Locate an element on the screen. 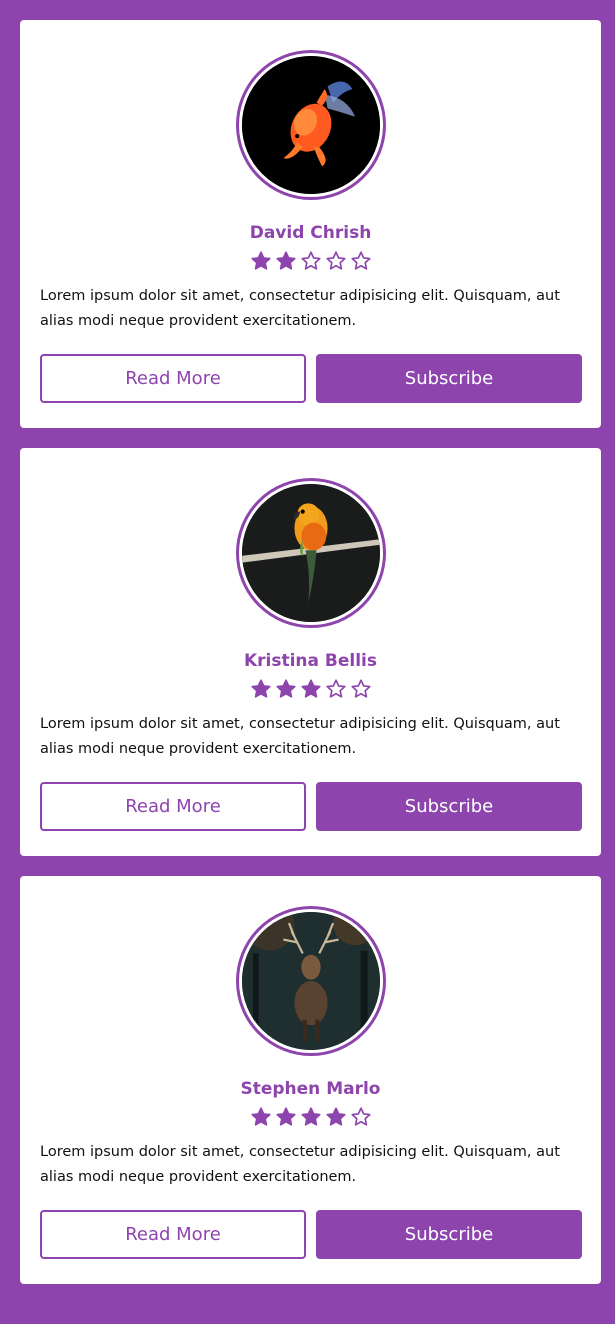 The image size is (615, 1324). profile-name: David Chrish is located at coordinates (310, 233).